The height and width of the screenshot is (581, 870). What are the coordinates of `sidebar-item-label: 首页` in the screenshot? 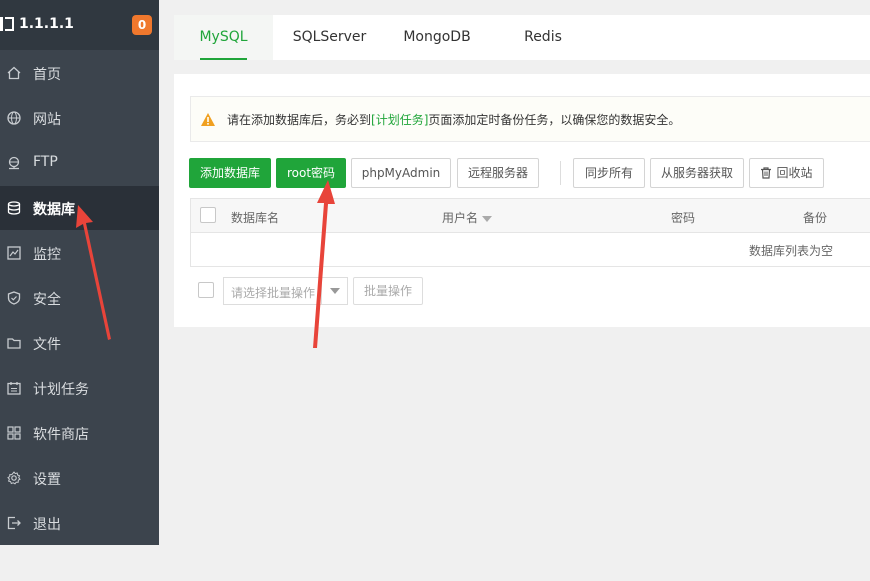 It's located at (47, 75).